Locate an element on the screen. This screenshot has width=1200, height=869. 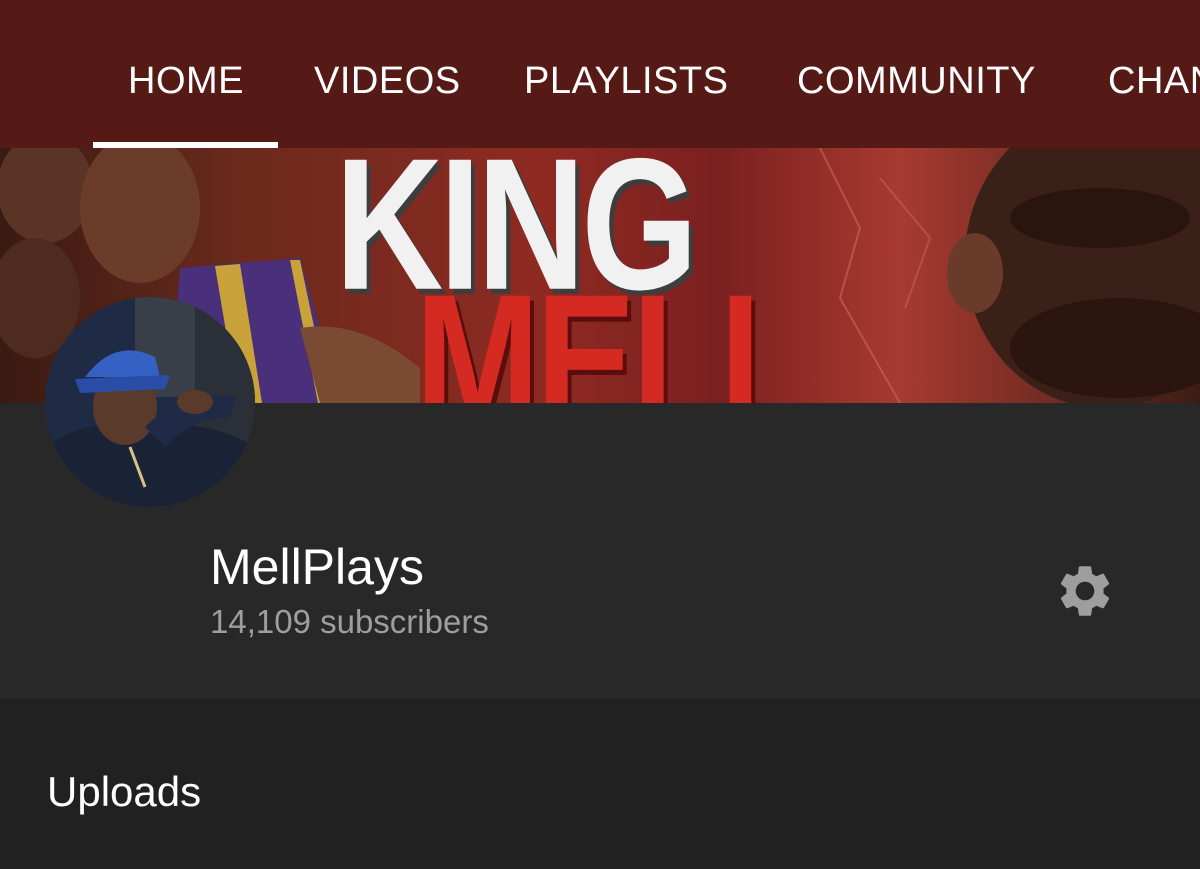
avatar-photo is located at coordinates (150, 402).